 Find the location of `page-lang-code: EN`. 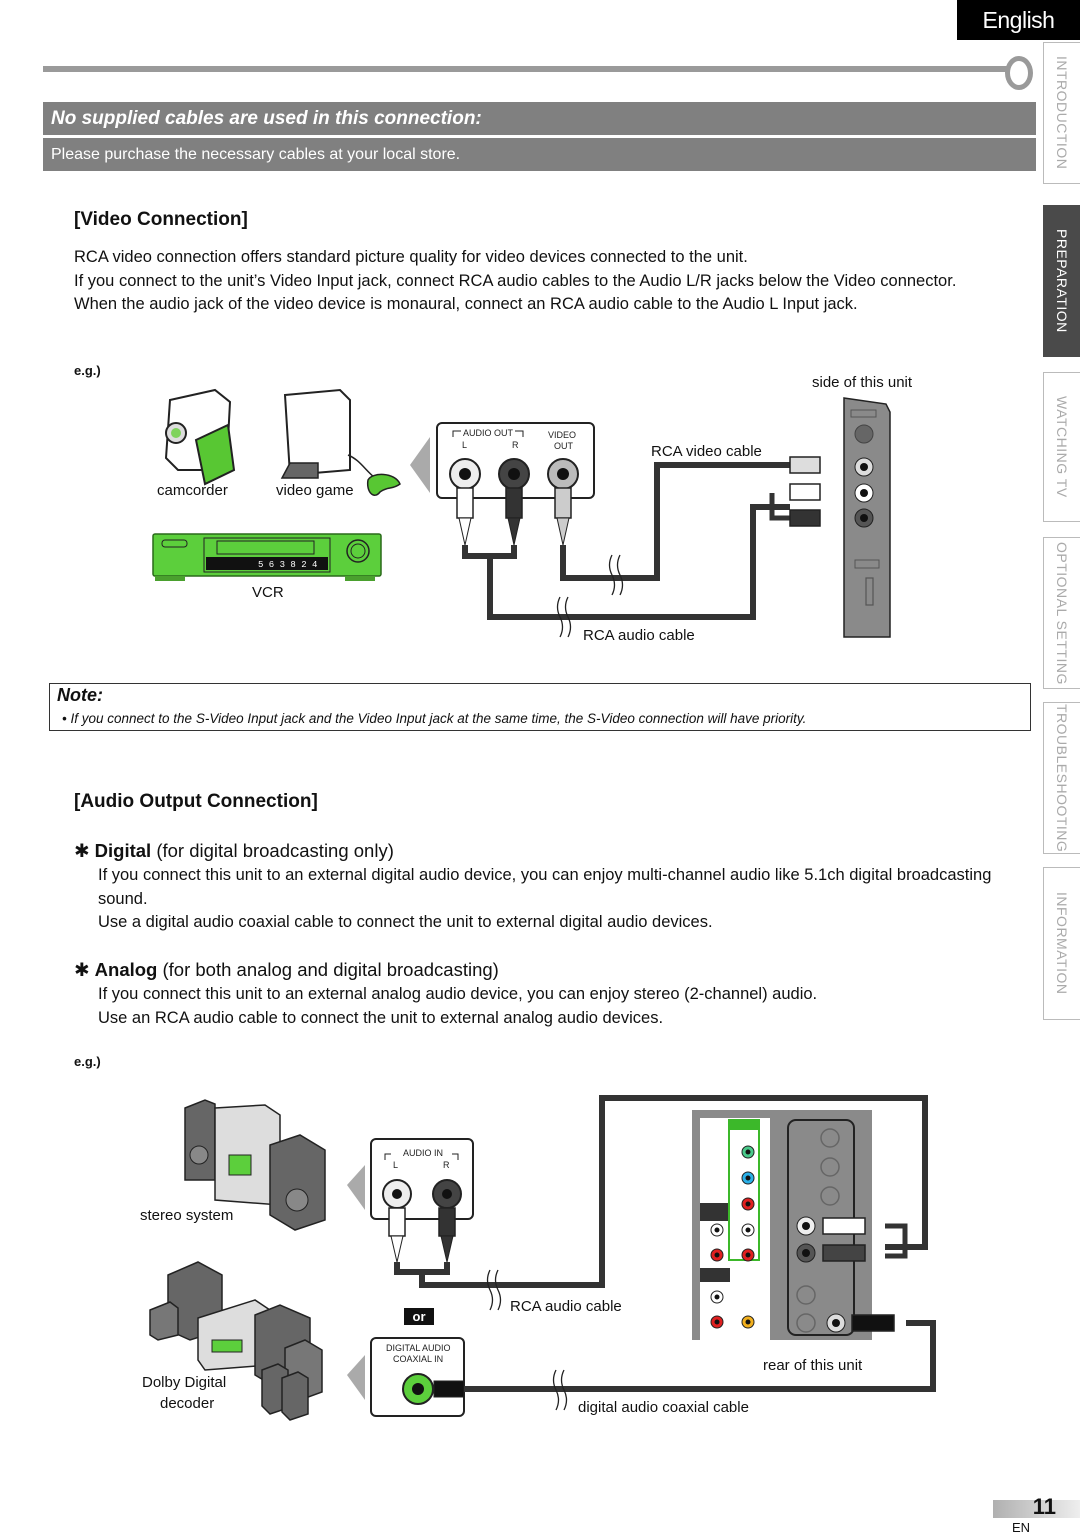

page-lang-code: EN is located at coordinates (1021, 1527).